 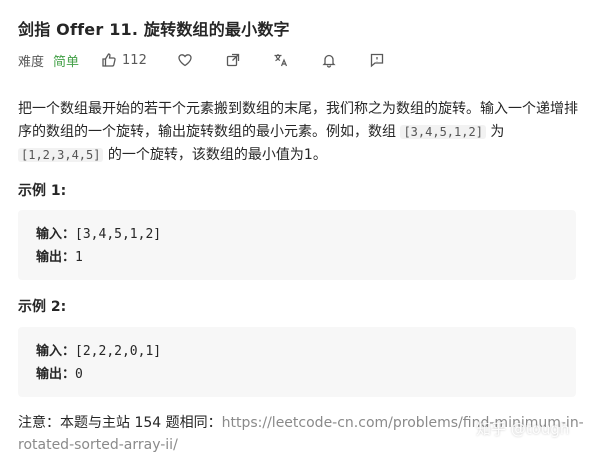 I want to click on bell-icon, so click(x=329, y=60).